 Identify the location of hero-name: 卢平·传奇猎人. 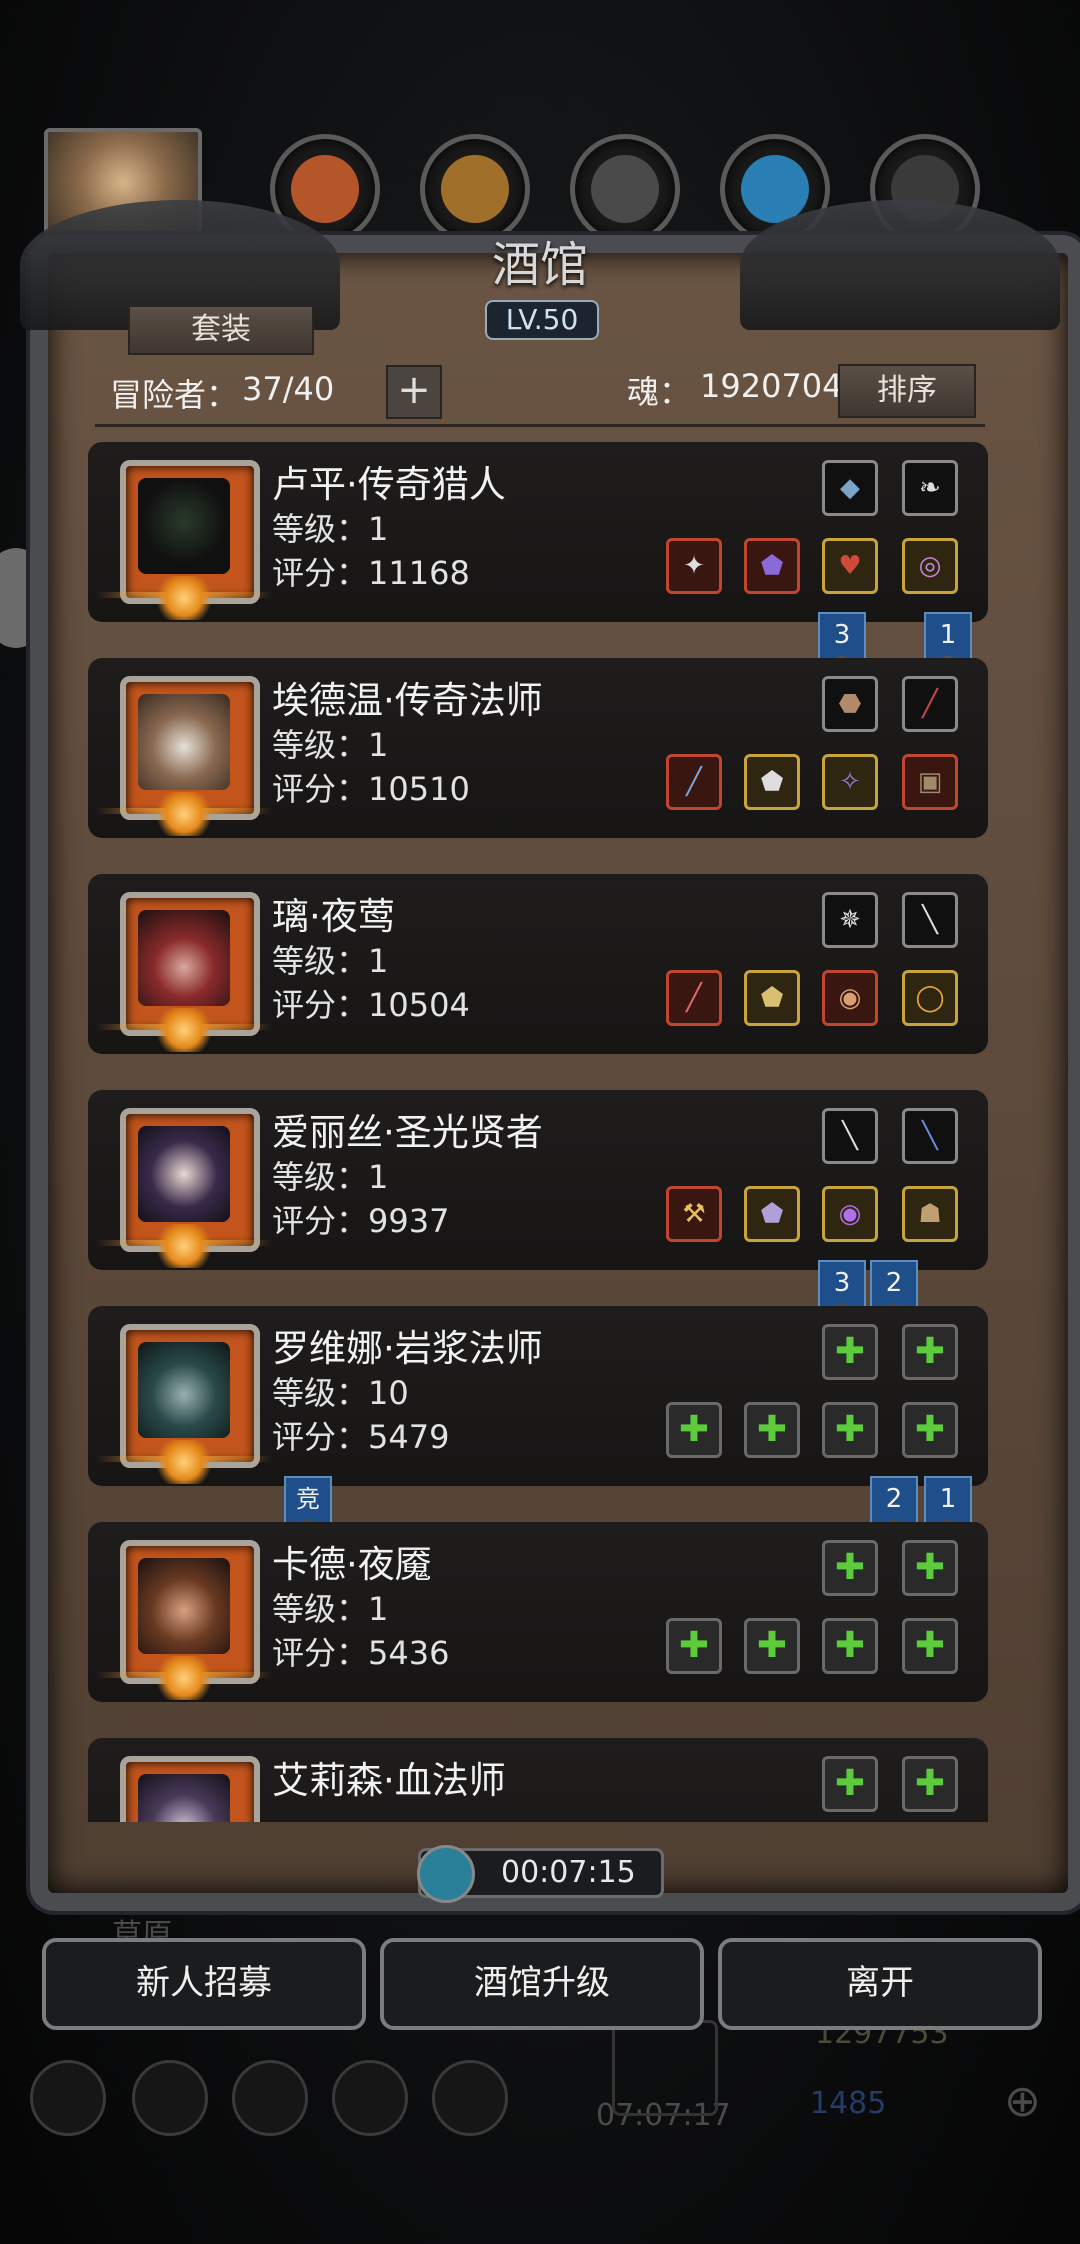
(389, 484).